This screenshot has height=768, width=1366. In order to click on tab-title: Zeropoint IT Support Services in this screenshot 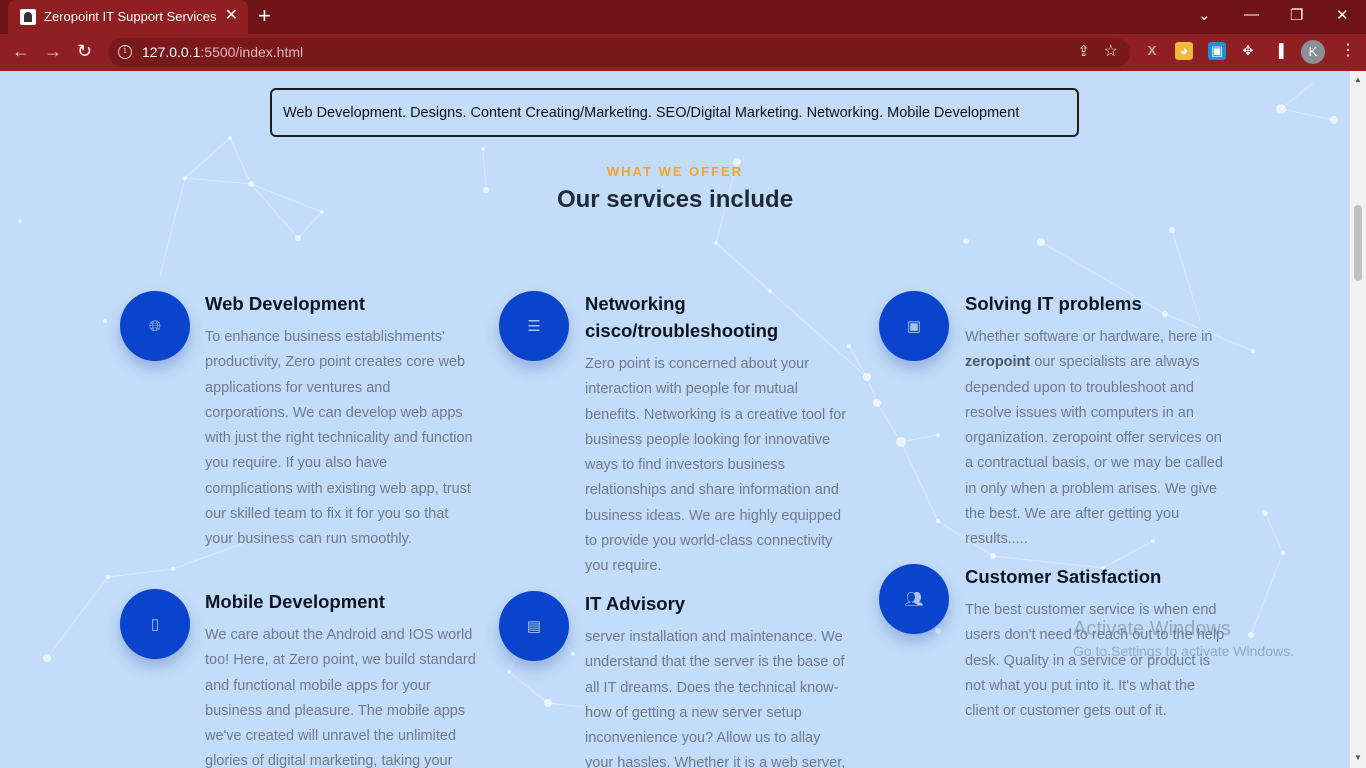, I will do `click(130, 16)`.